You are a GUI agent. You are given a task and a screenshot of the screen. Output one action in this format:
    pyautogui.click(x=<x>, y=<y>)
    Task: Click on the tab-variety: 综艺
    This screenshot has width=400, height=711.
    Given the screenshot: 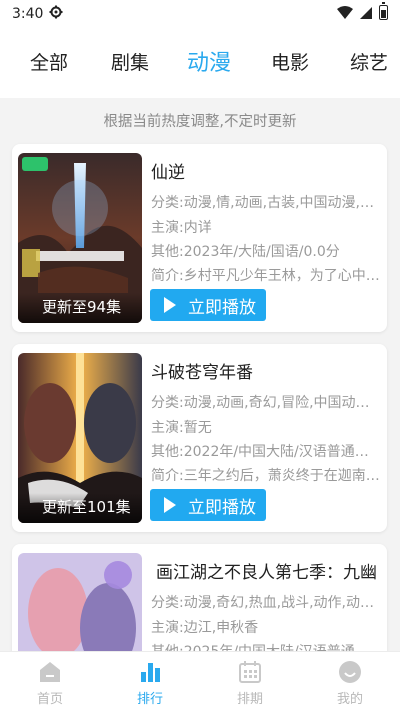 What is the action you would take?
    pyautogui.click(x=369, y=61)
    